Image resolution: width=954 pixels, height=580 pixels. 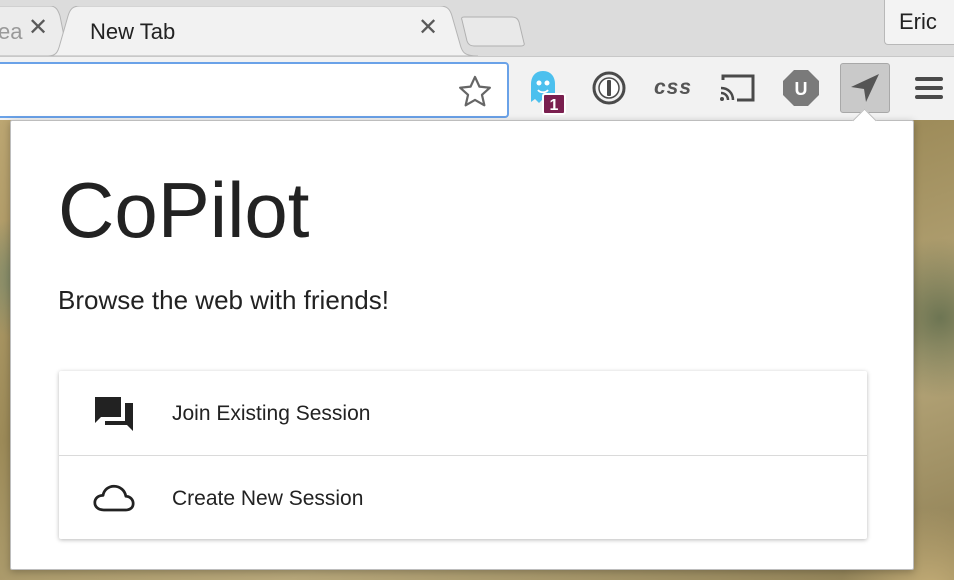 What do you see at coordinates (184, 210) in the screenshot?
I see `popup-title: CoPilot` at bounding box center [184, 210].